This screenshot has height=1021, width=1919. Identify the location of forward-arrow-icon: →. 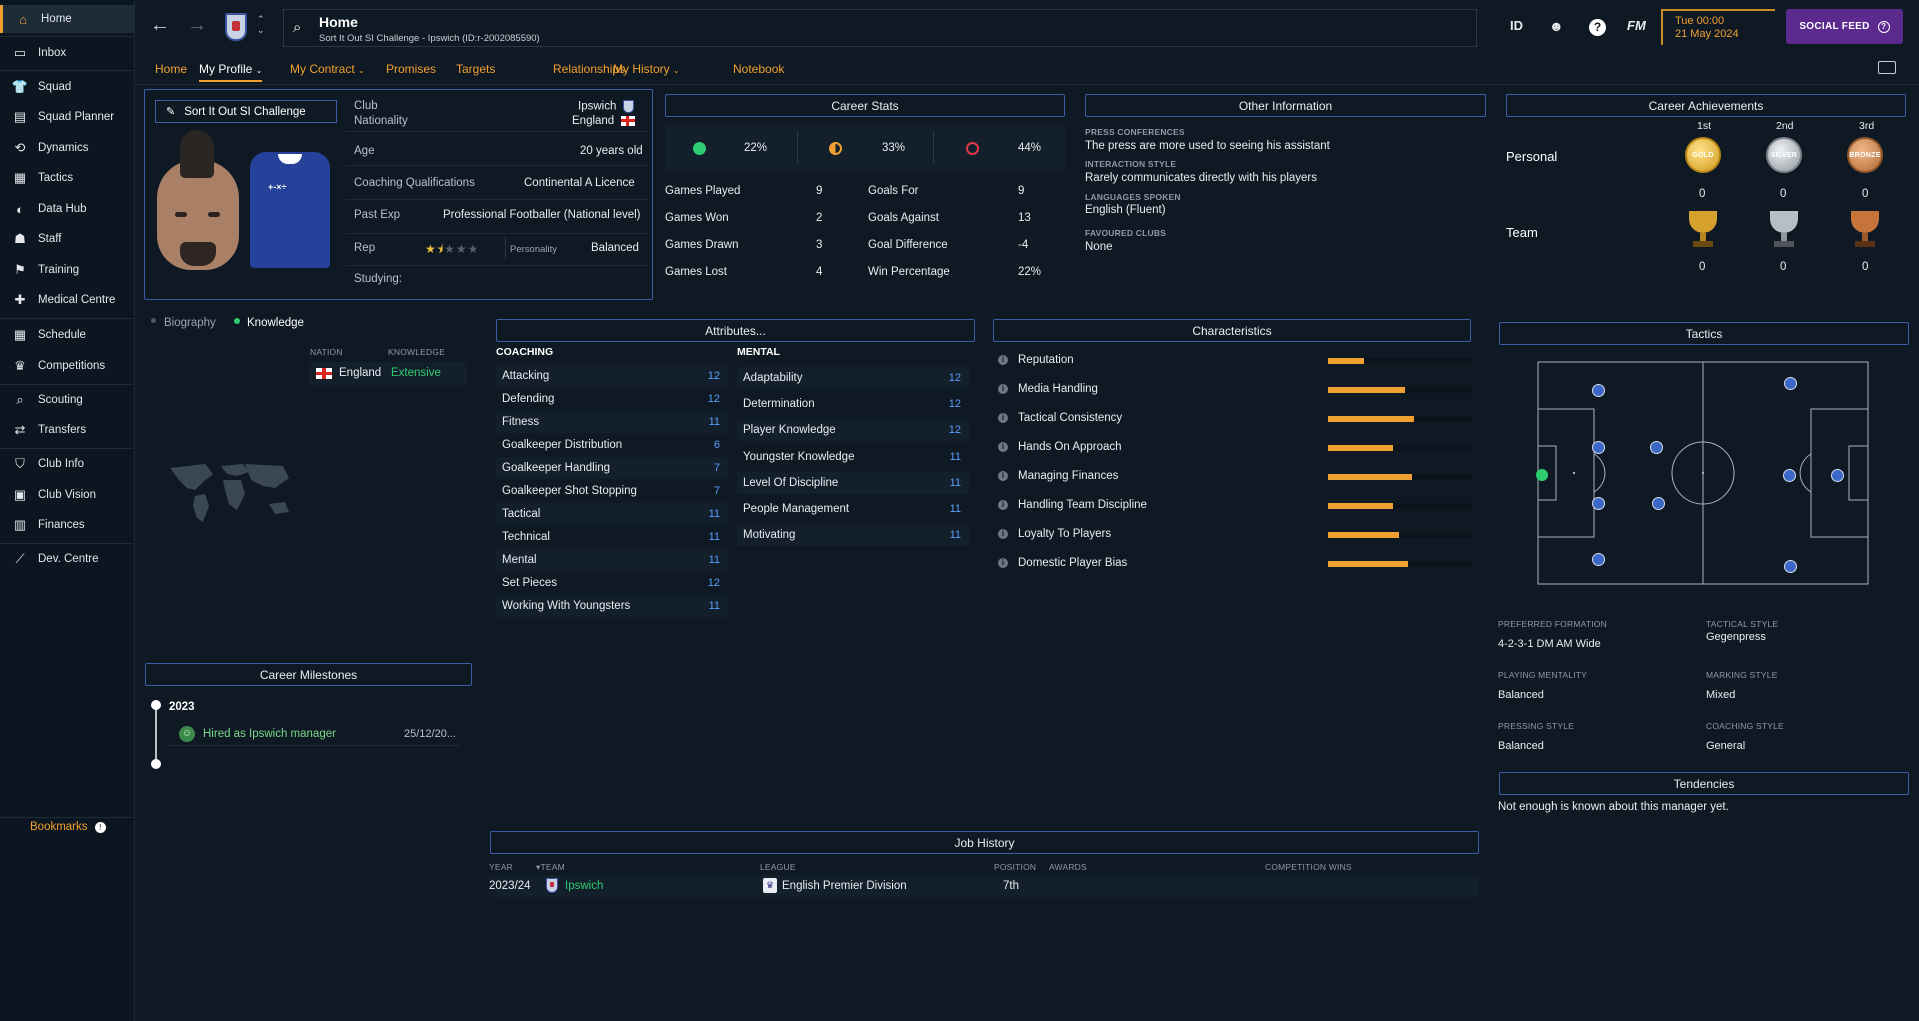
(197, 25).